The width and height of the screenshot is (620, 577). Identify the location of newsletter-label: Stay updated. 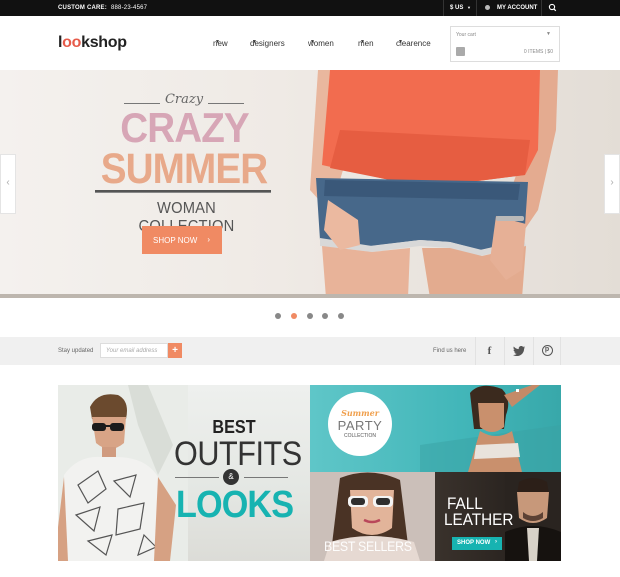
(76, 351).